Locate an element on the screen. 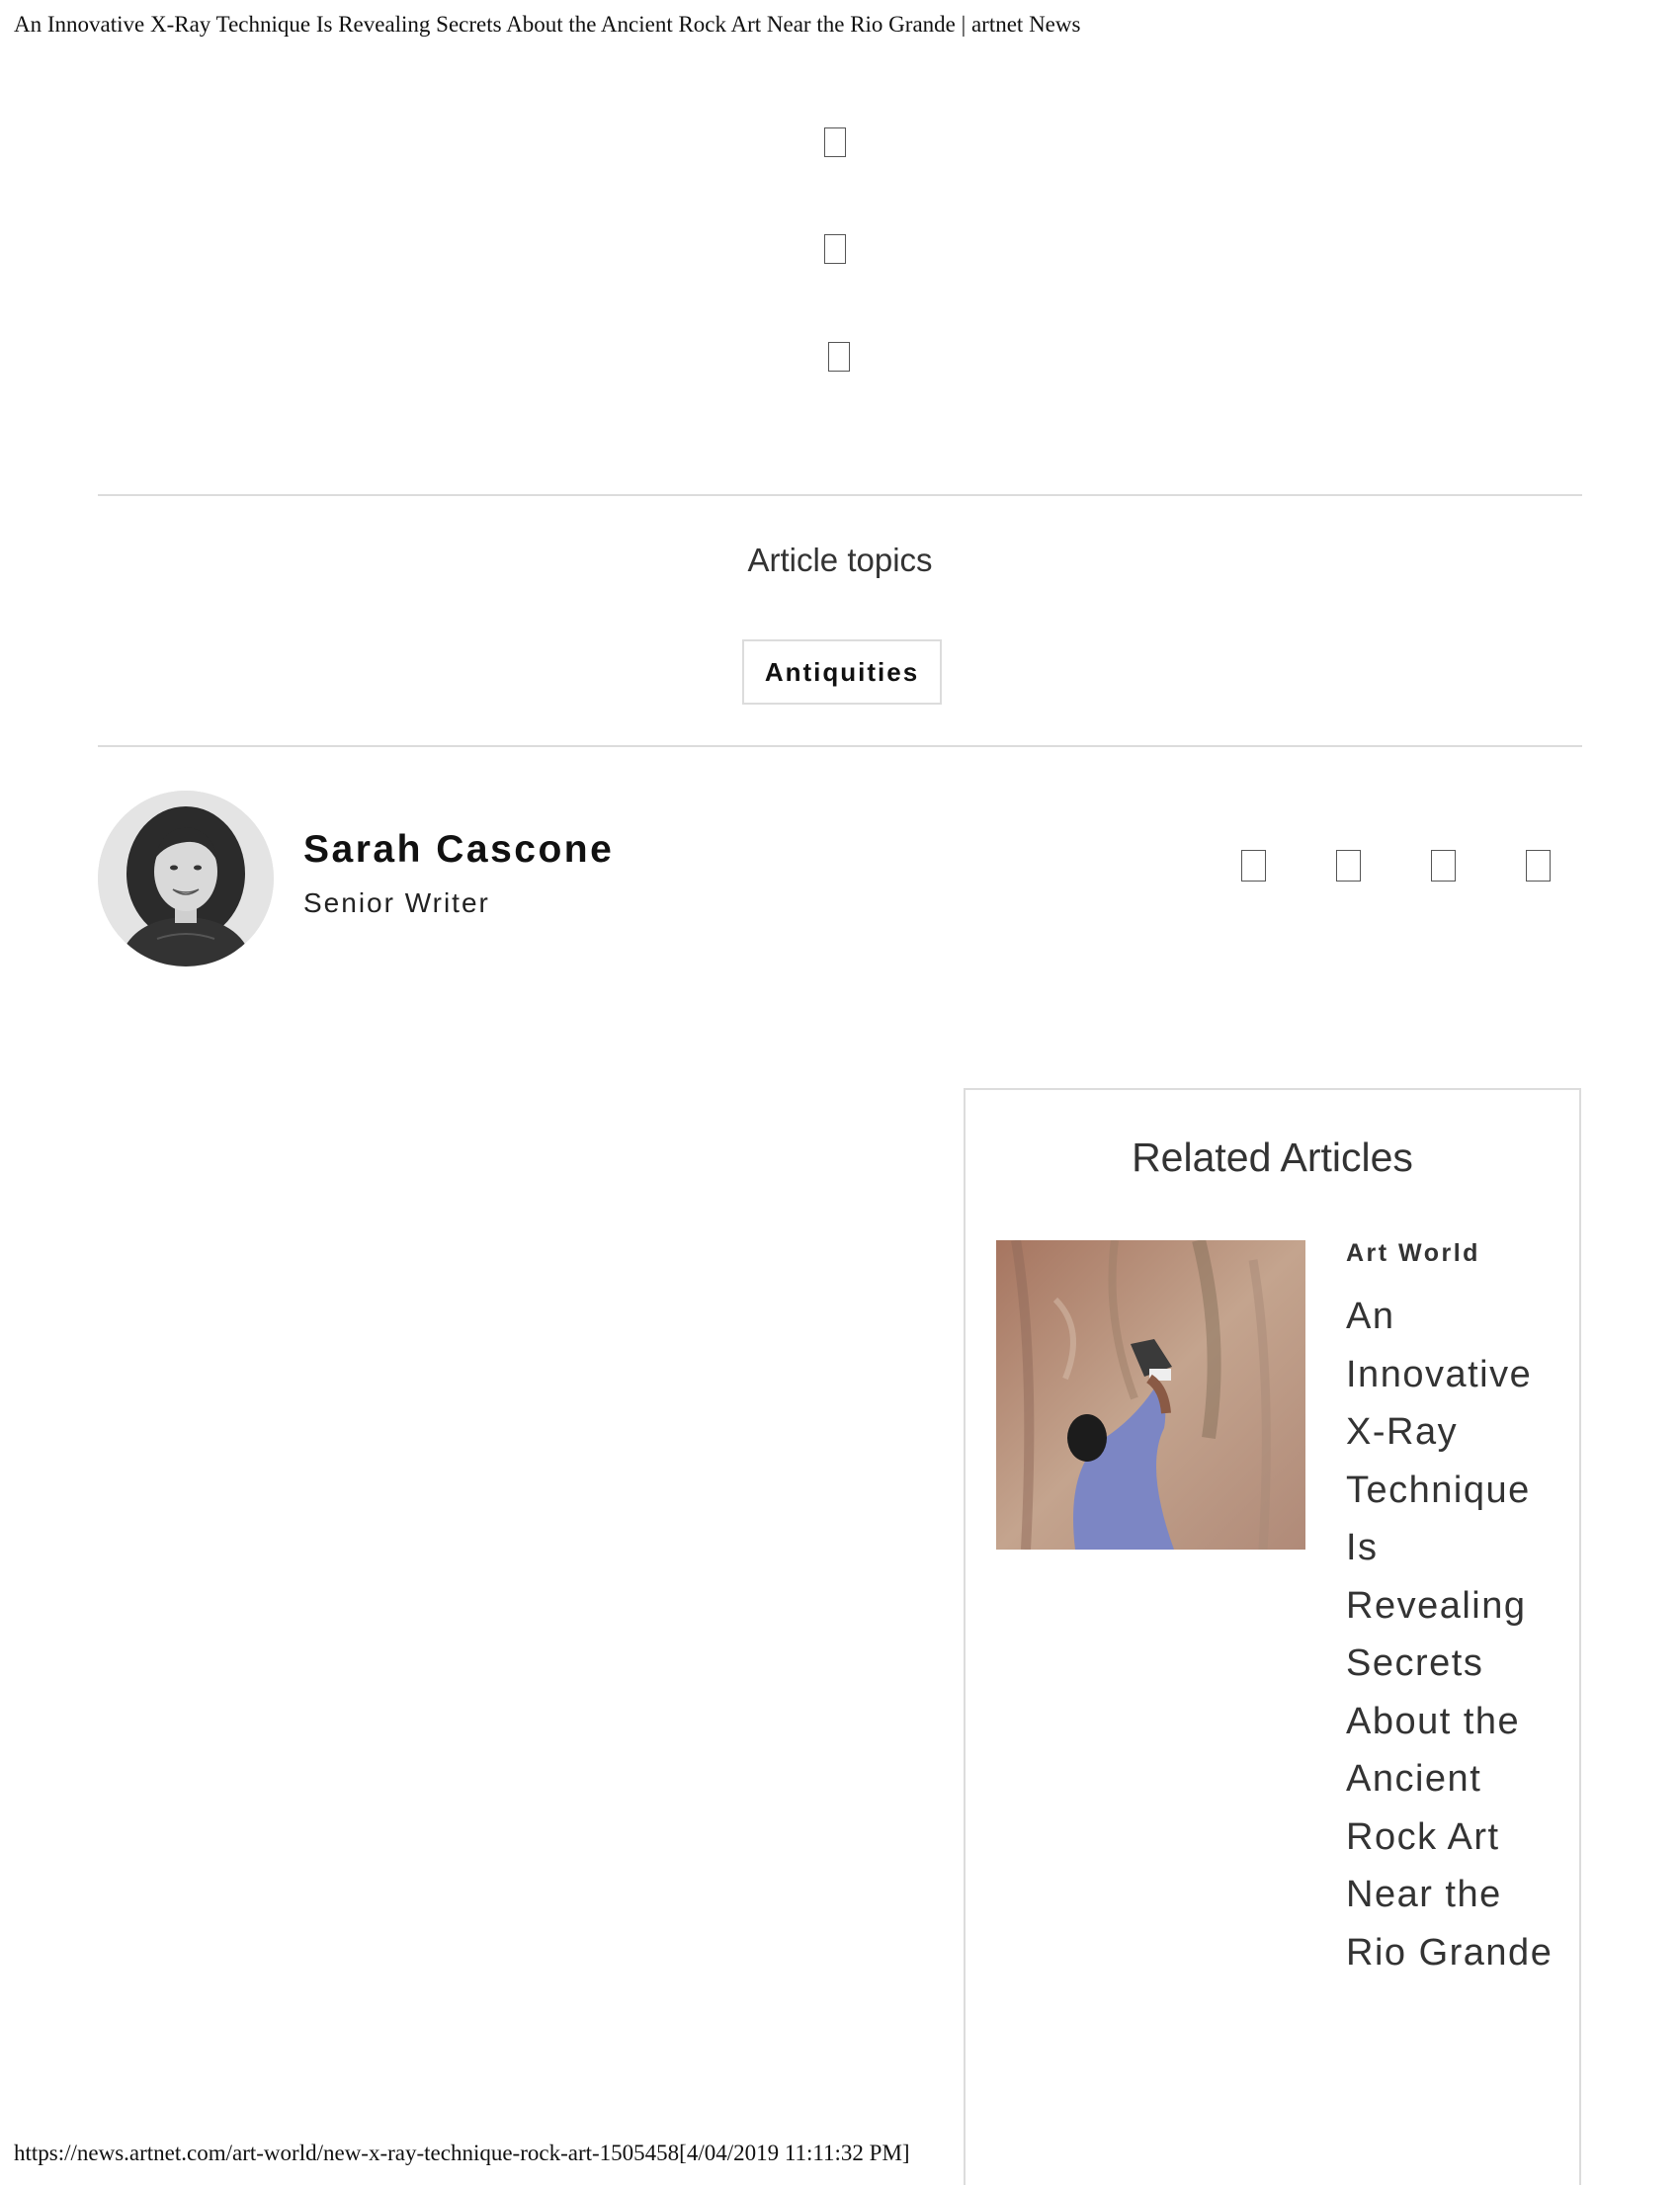 The image size is (1680, 2185). rock-art-photo is located at coordinates (1150, 1395).